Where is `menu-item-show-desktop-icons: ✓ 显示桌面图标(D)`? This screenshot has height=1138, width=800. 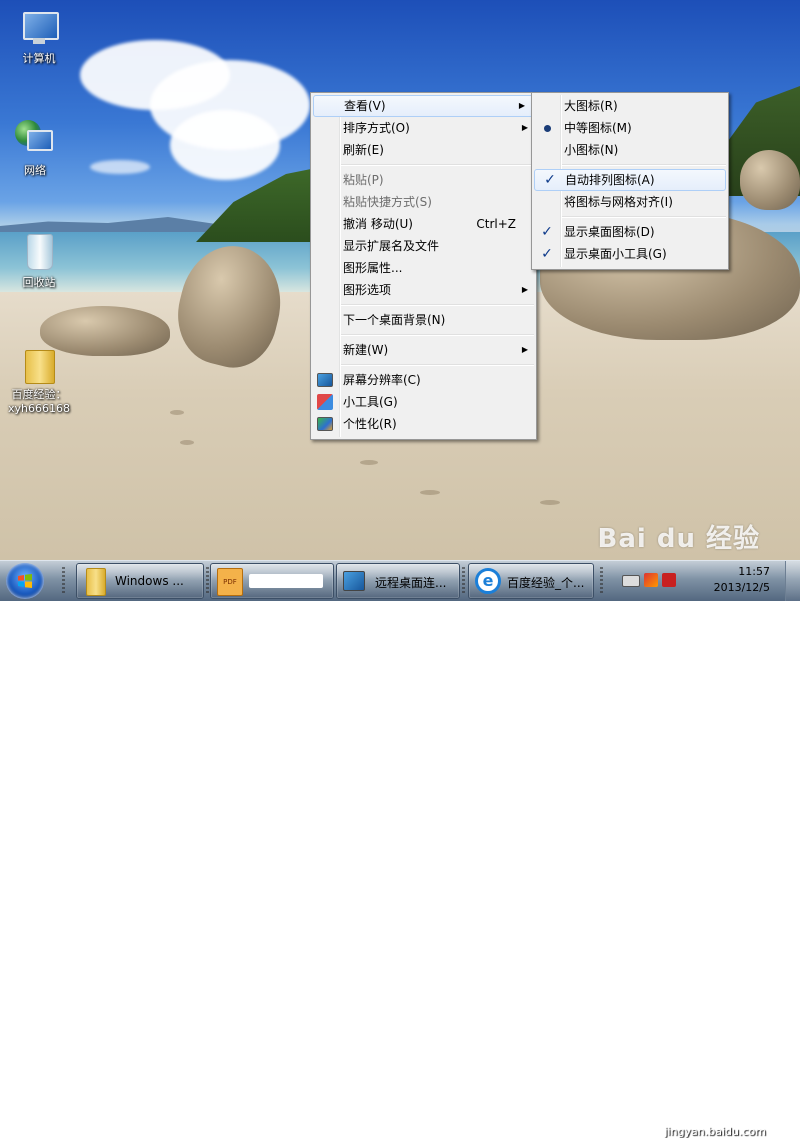
menu-item-show-desktop-icons: ✓ 显示桌面图标(D) is located at coordinates (630, 232).